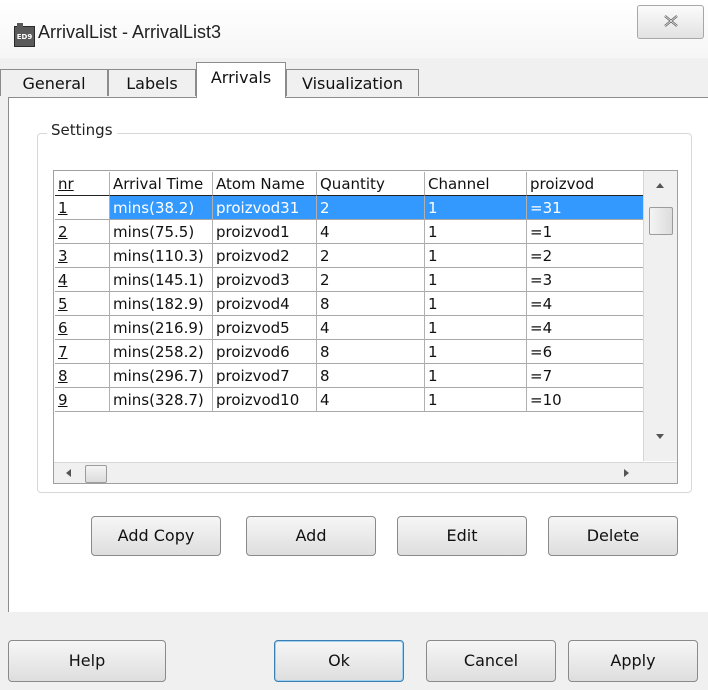 This screenshot has width=708, height=690. Describe the element at coordinates (613, 536) in the screenshot. I see `delete-button: Delete` at that location.